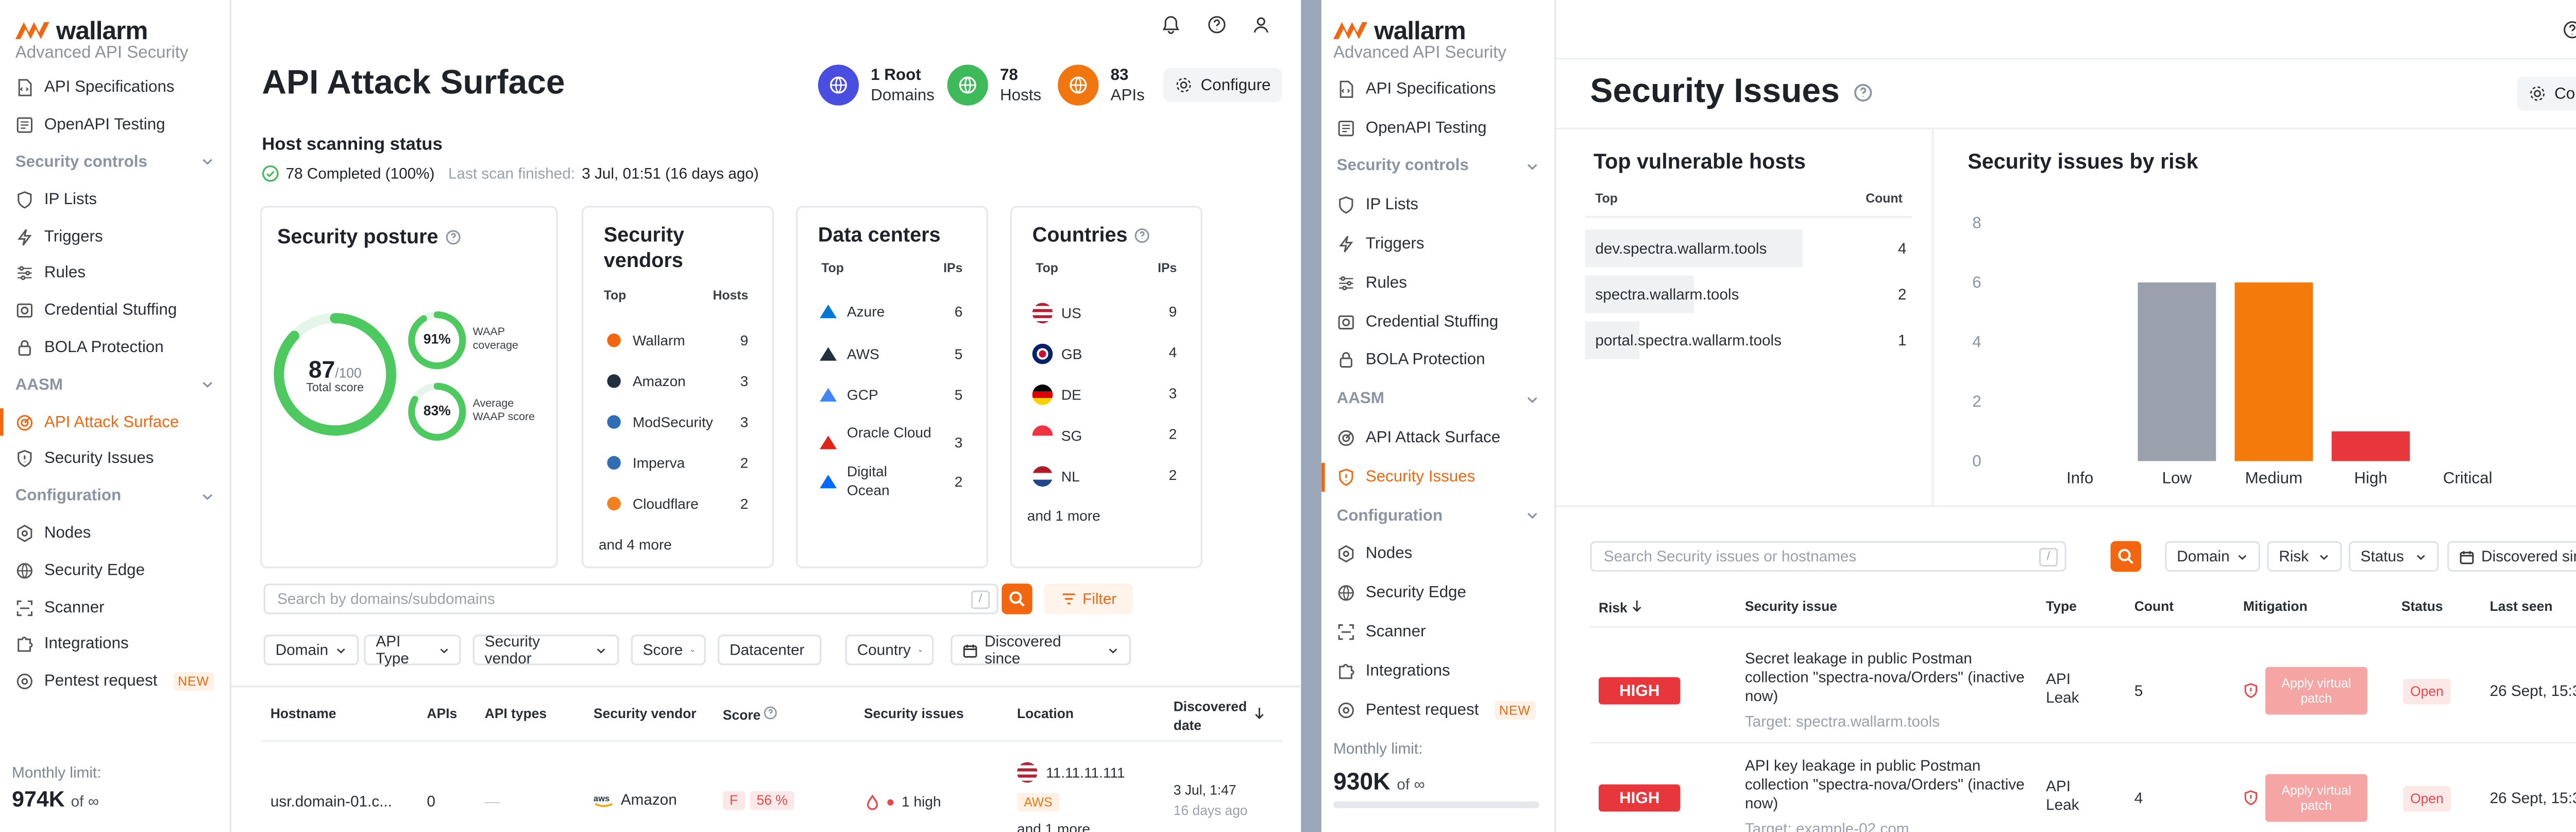  What do you see at coordinates (1667, 294) in the screenshot?
I see `host-name: spectra.wallarm.tools` at bounding box center [1667, 294].